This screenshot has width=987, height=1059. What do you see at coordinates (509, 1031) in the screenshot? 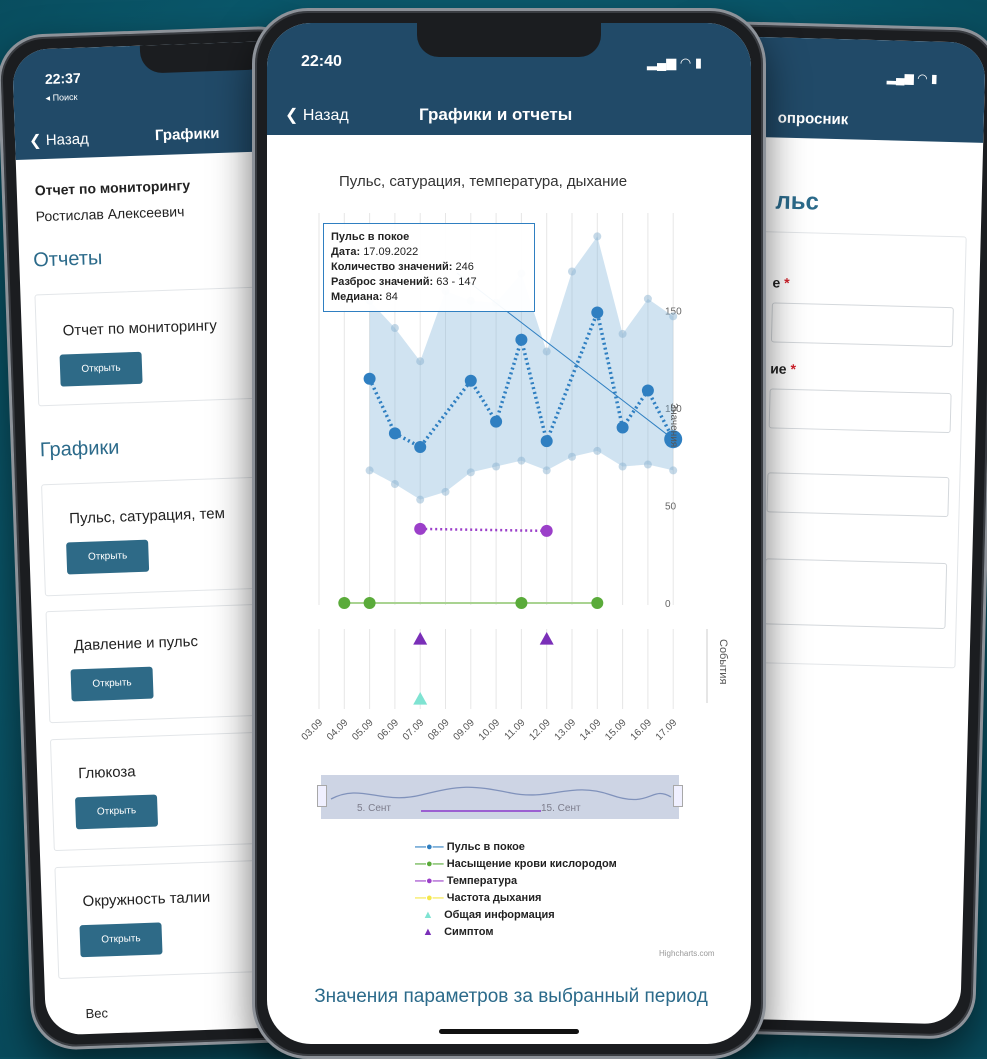
I see `home-indicator` at bounding box center [509, 1031].